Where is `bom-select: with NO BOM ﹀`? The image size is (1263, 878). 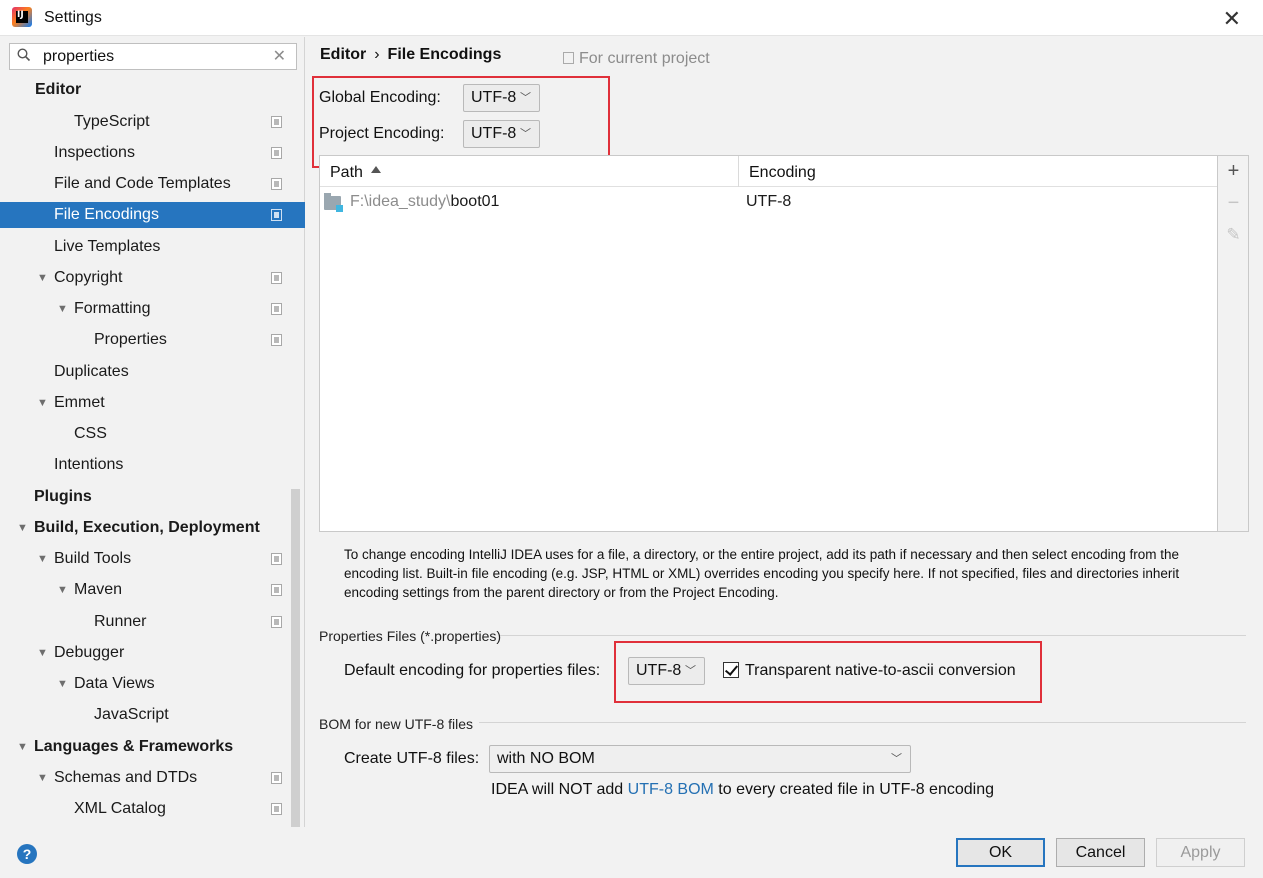
bom-select: with NO BOM ﹀ is located at coordinates (700, 759).